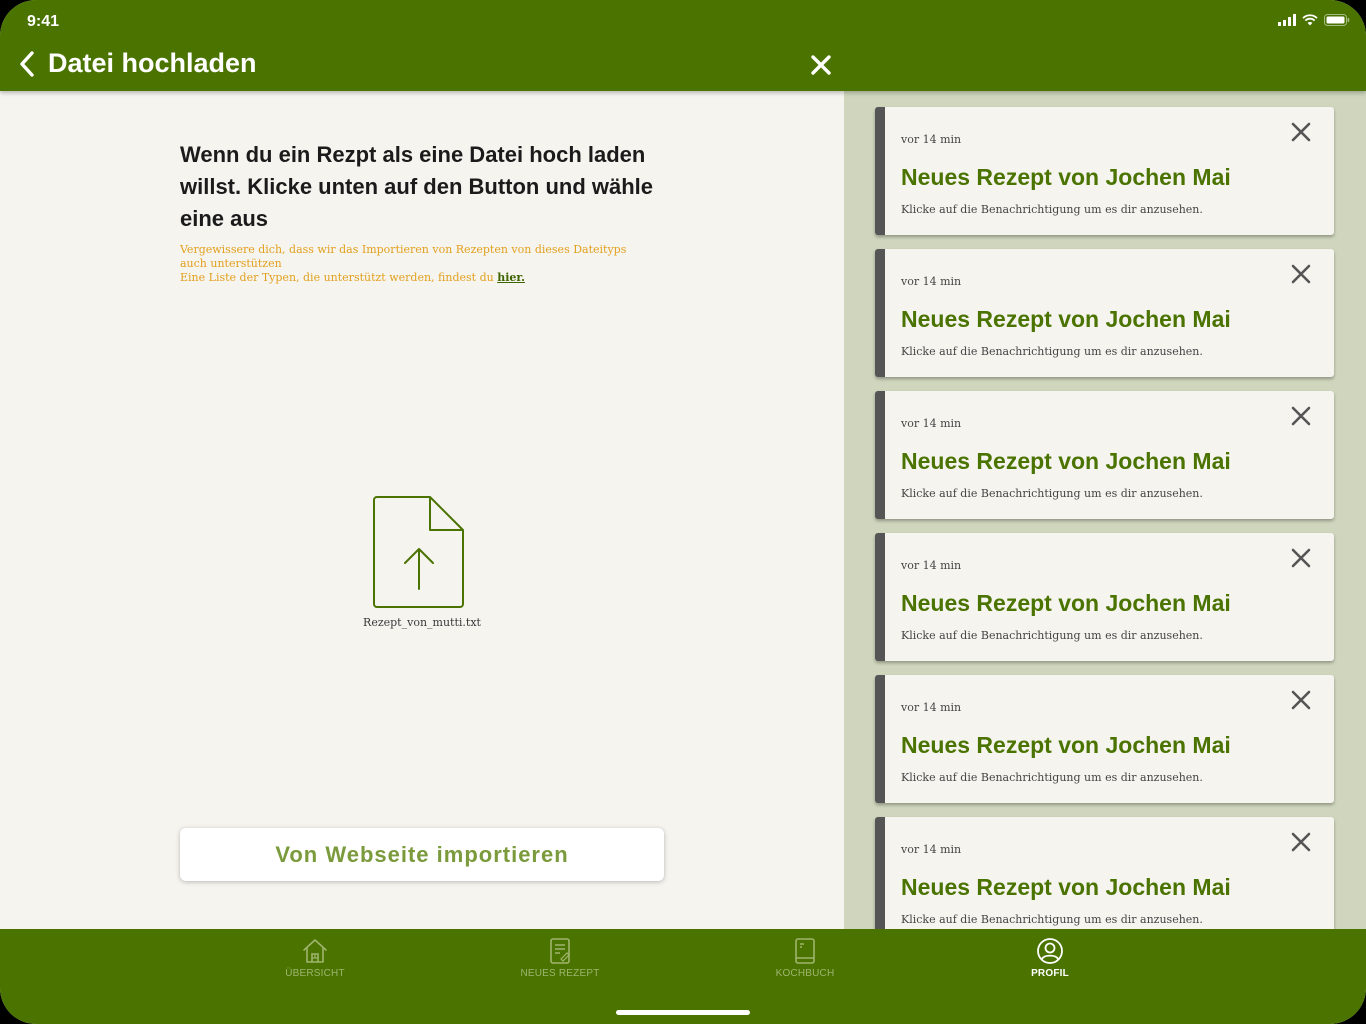 This screenshot has width=1366, height=1024. I want to click on tab-profil: PROFIL, so click(1050, 962).